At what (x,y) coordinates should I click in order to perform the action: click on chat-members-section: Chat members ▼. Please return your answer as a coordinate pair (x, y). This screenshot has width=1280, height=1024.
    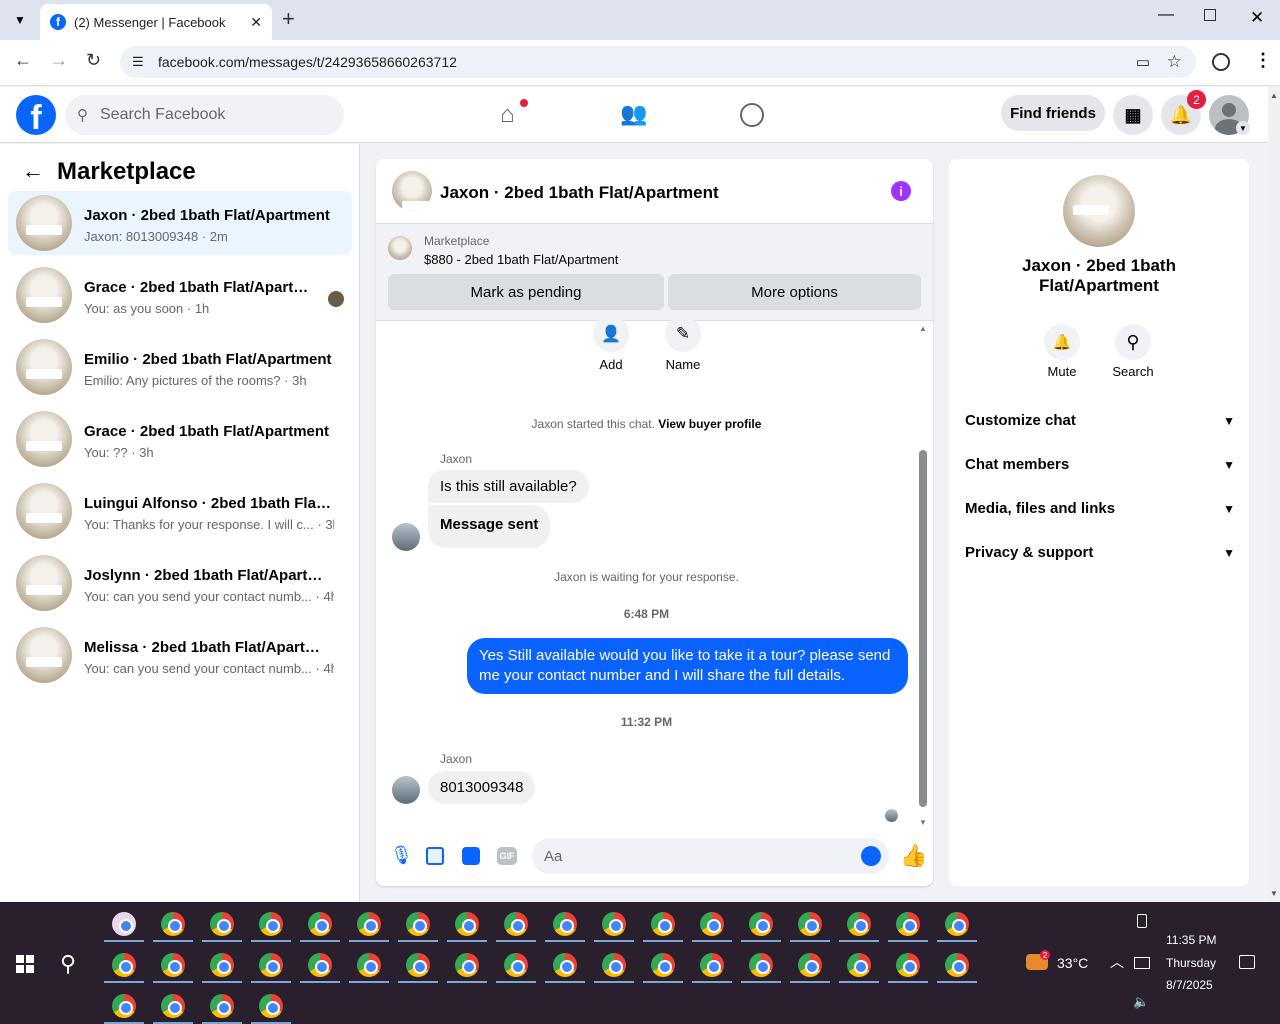
    Looking at the image, I should click on (1100, 464).